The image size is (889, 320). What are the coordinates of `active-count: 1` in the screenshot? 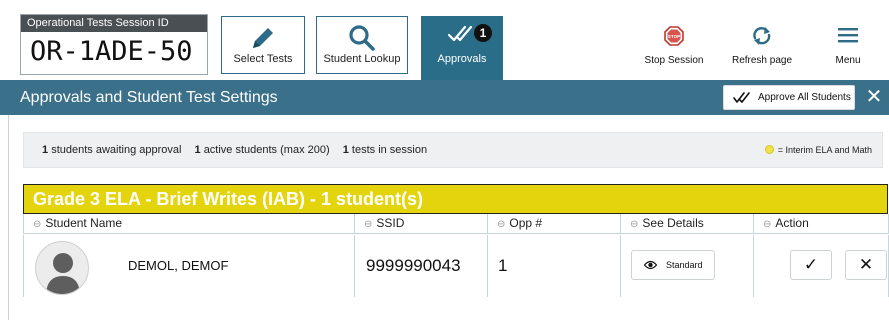 It's located at (197, 150).